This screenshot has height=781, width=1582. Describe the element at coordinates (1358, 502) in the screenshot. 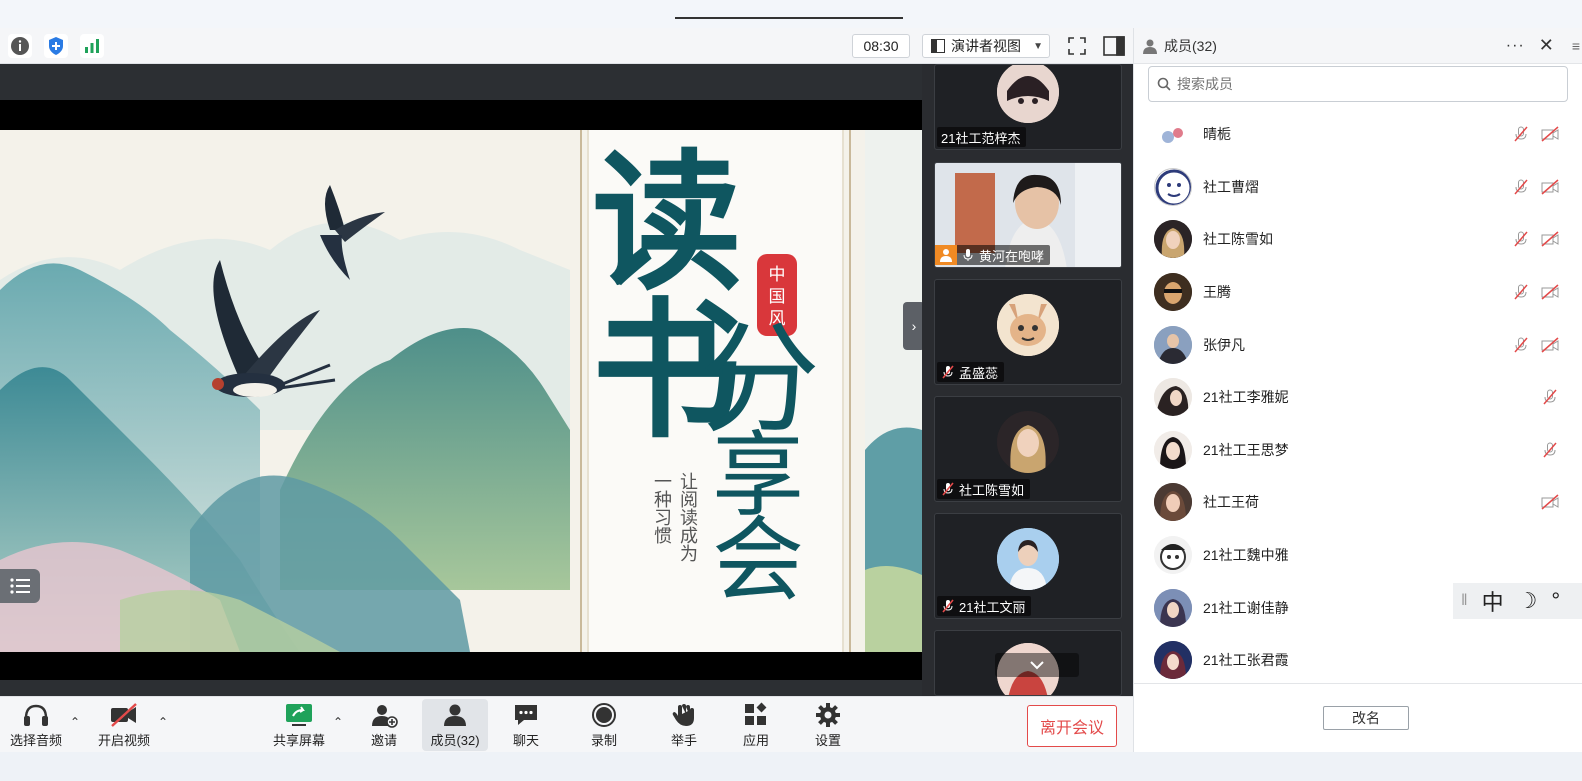

I see `member-row: 社工王荷` at that location.